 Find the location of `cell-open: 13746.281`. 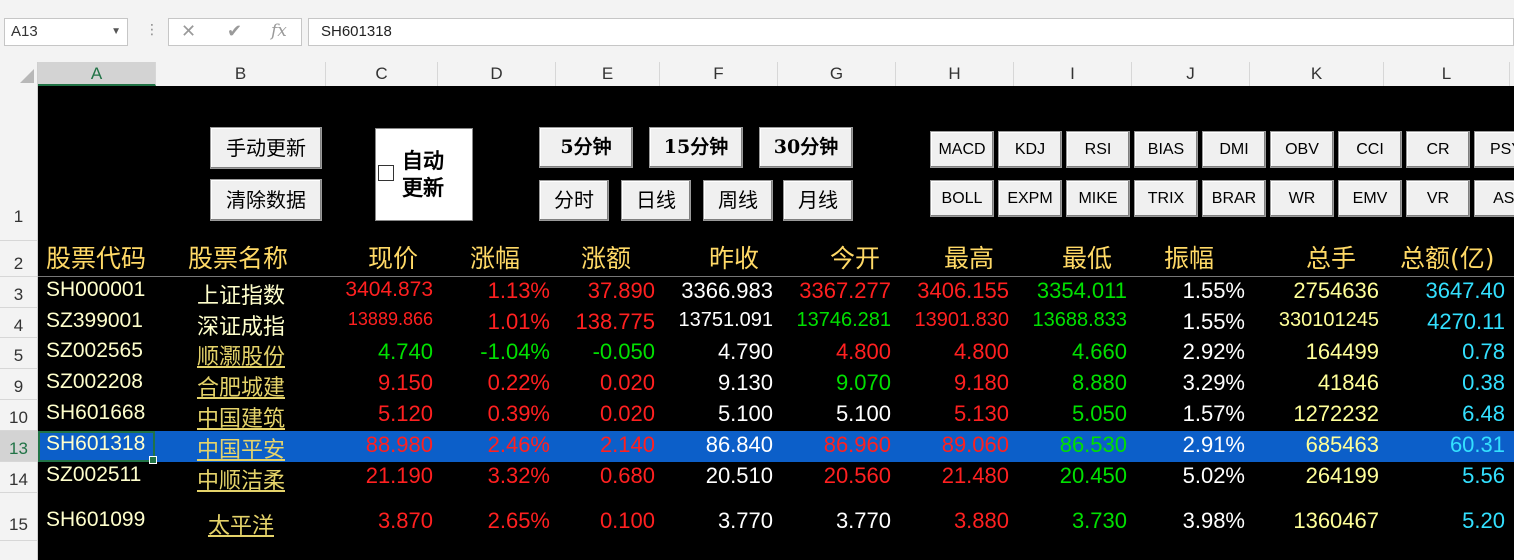

cell-open: 13746.281 is located at coordinates (843, 320).